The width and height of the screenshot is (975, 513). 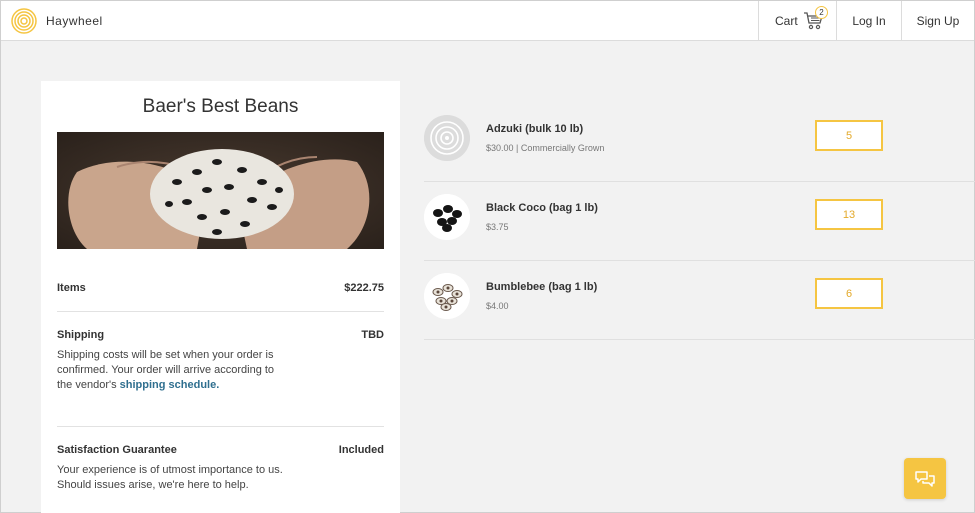 I want to click on guarantee-value: Included, so click(x=361, y=450).